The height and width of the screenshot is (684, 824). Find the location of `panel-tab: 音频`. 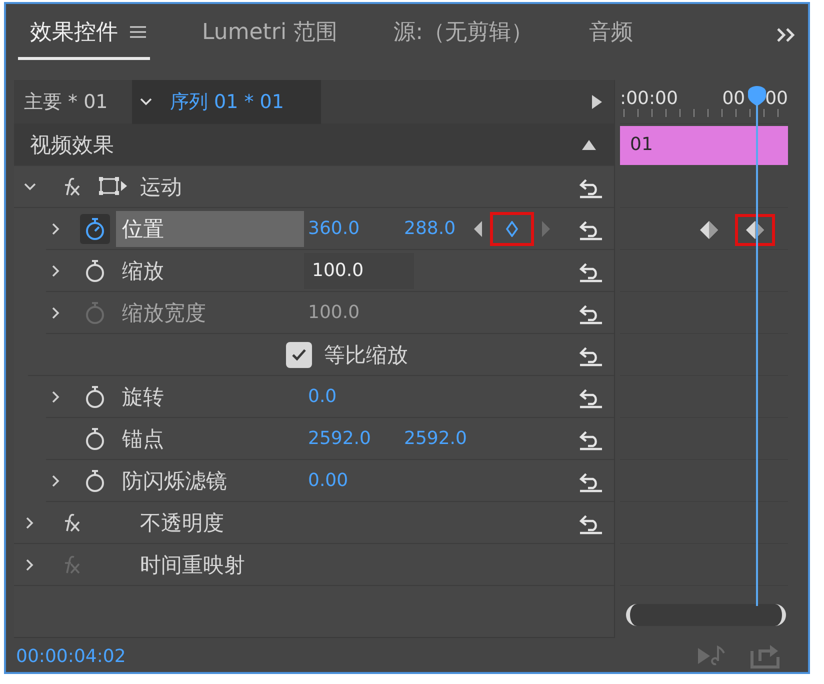

panel-tab: 音频 is located at coordinates (610, 31).